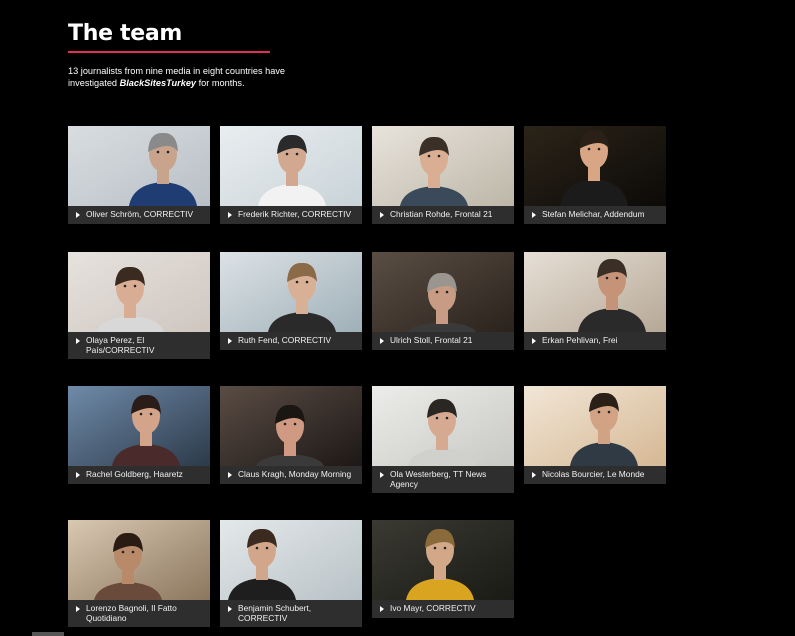 The height and width of the screenshot is (636, 795). Describe the element at coordinates (48, 634) in the screenshot. I see `page-corner-tab` at that location.